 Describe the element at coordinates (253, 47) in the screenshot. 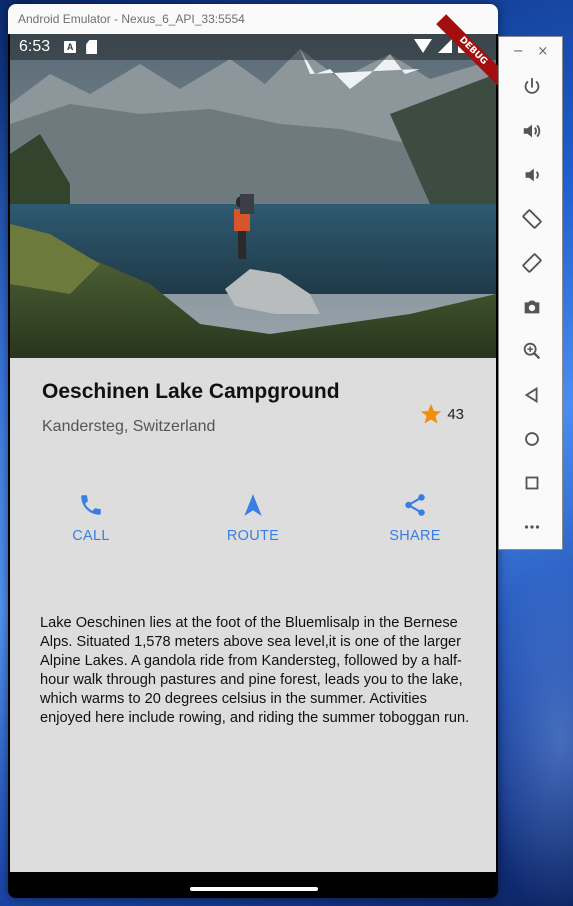

I see `status-bar: 6:53 A` at that location.